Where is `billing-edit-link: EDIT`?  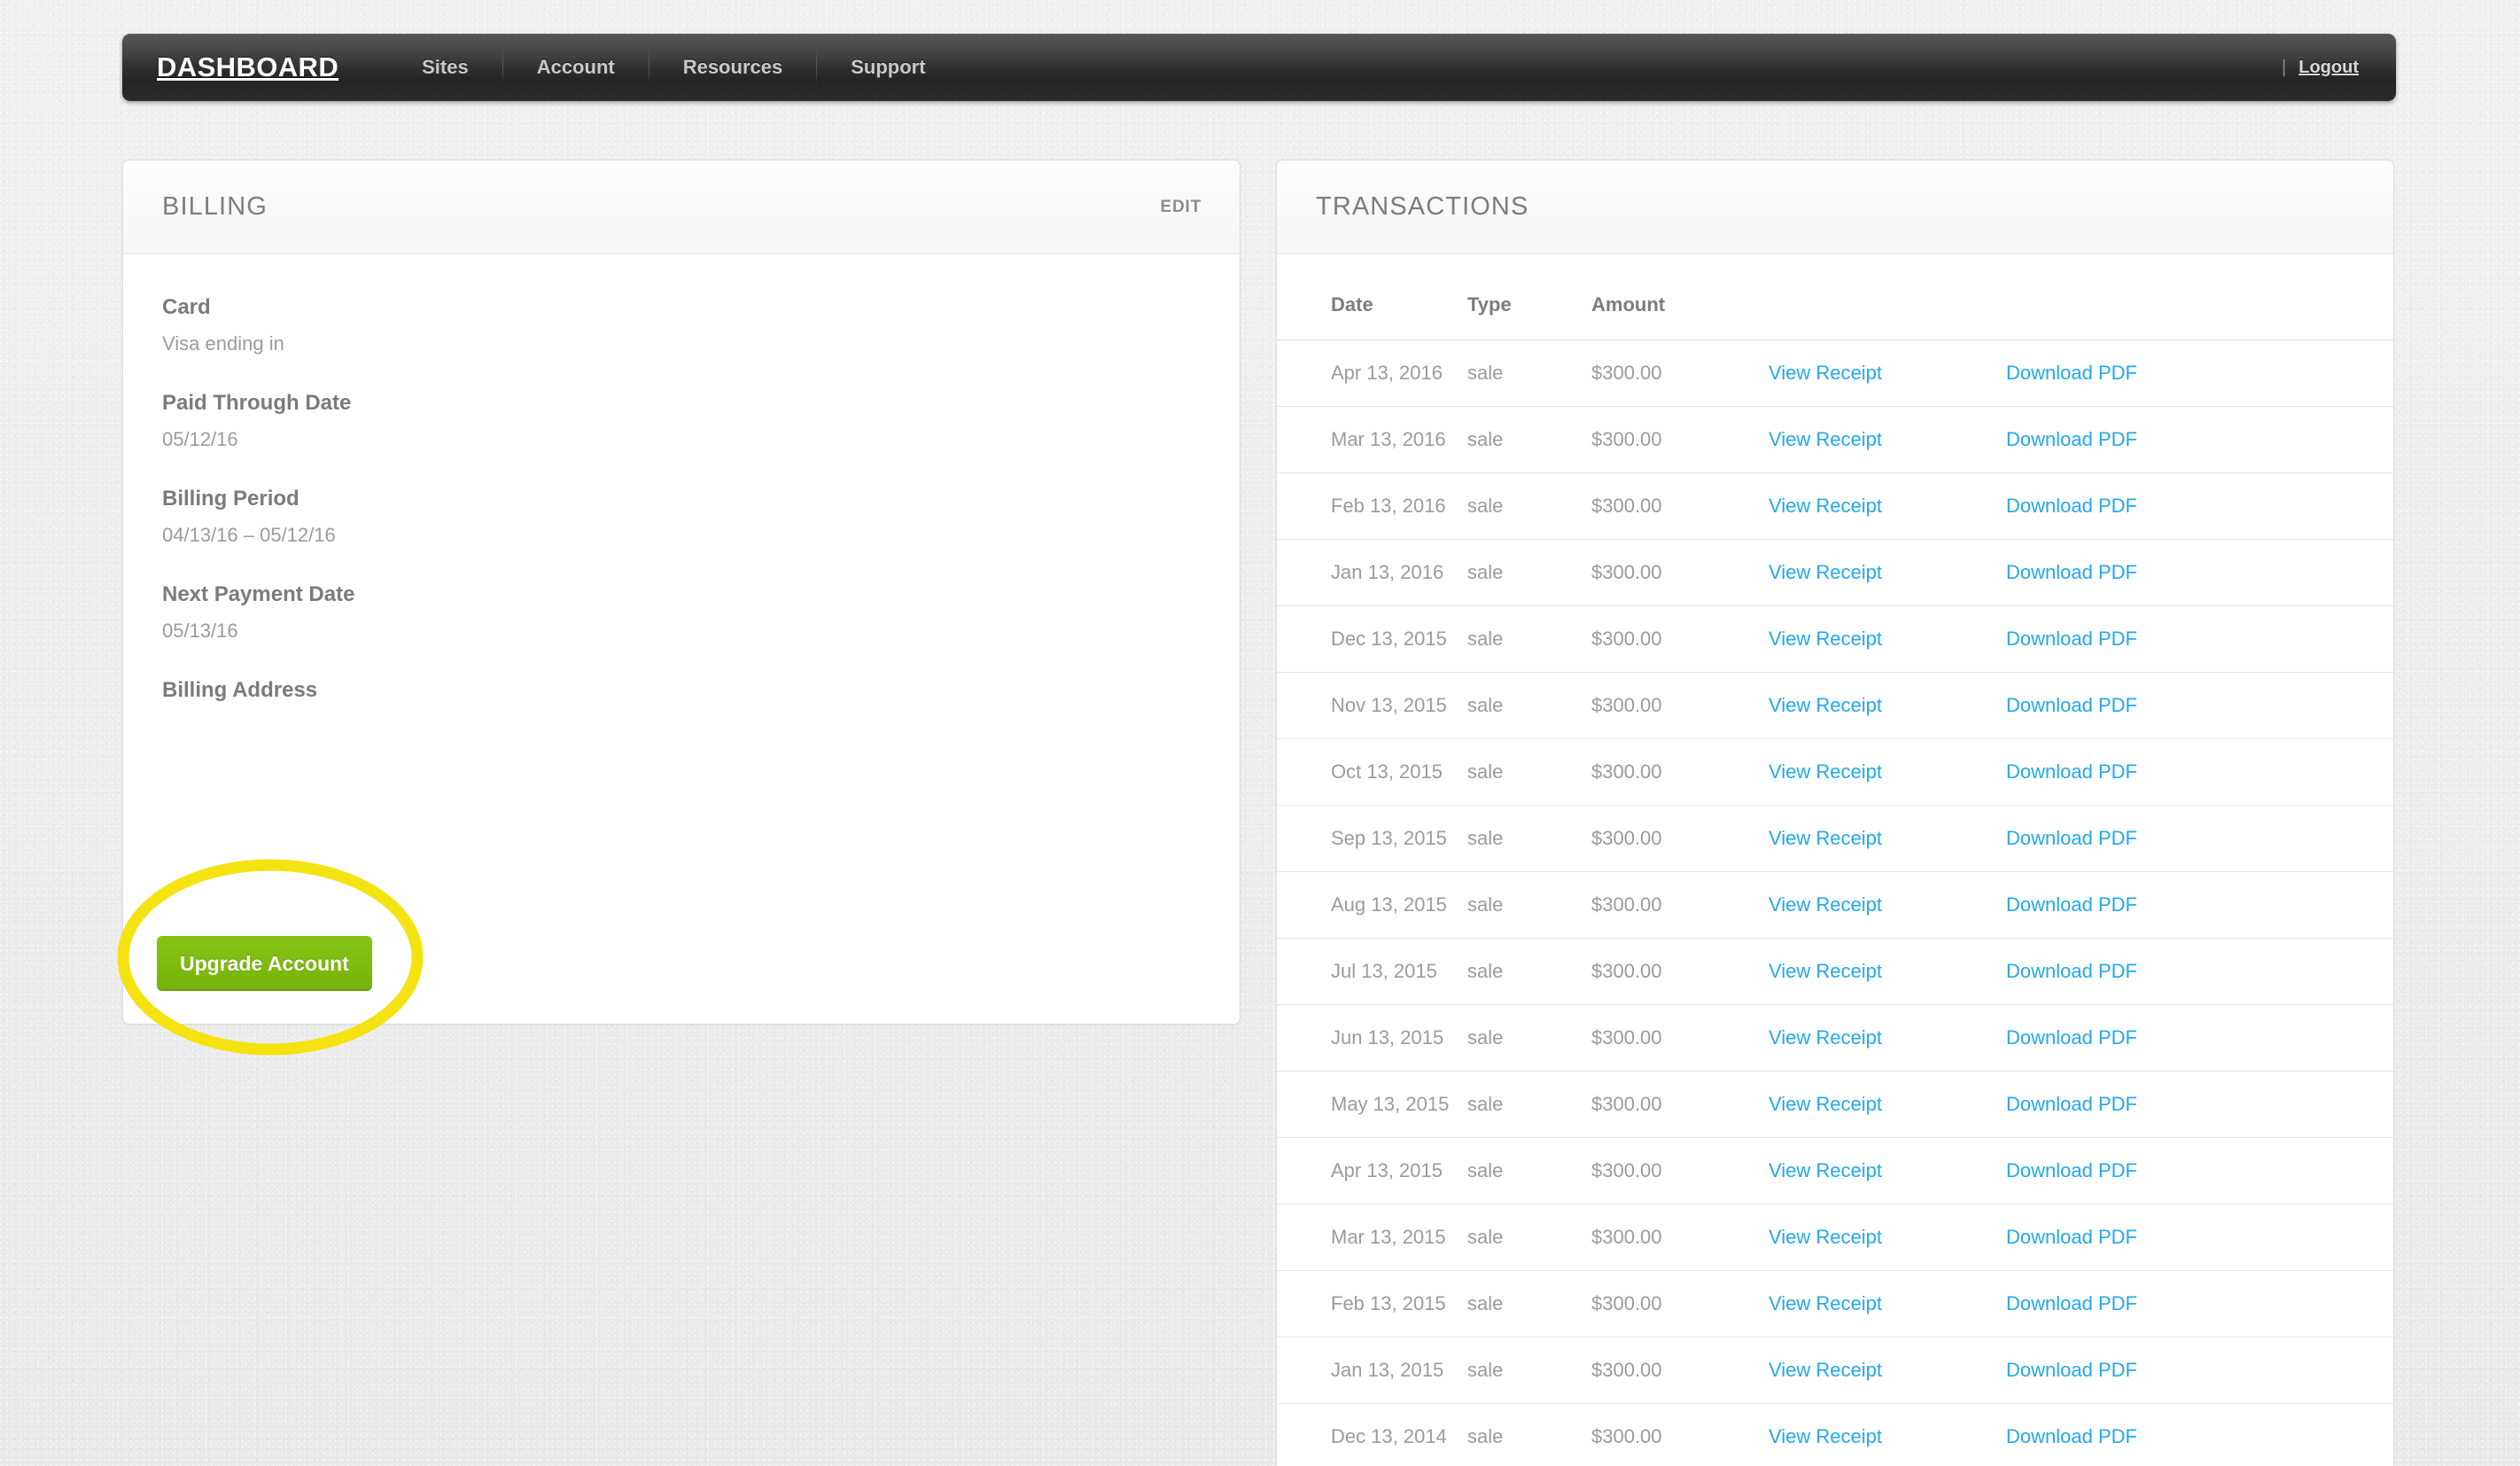
billing-edit-link: EDIT is located at coordinates (1181, 207).